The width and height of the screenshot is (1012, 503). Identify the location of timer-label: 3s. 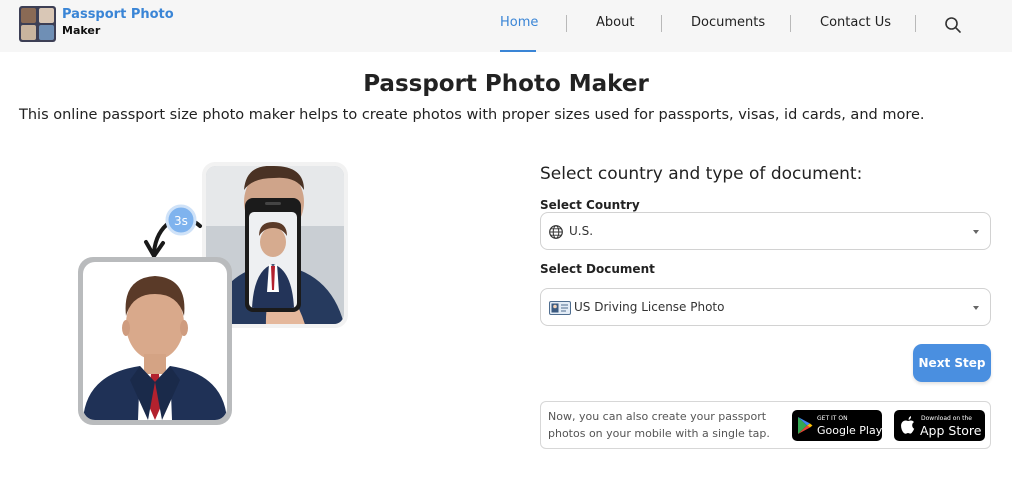
(181, 221).